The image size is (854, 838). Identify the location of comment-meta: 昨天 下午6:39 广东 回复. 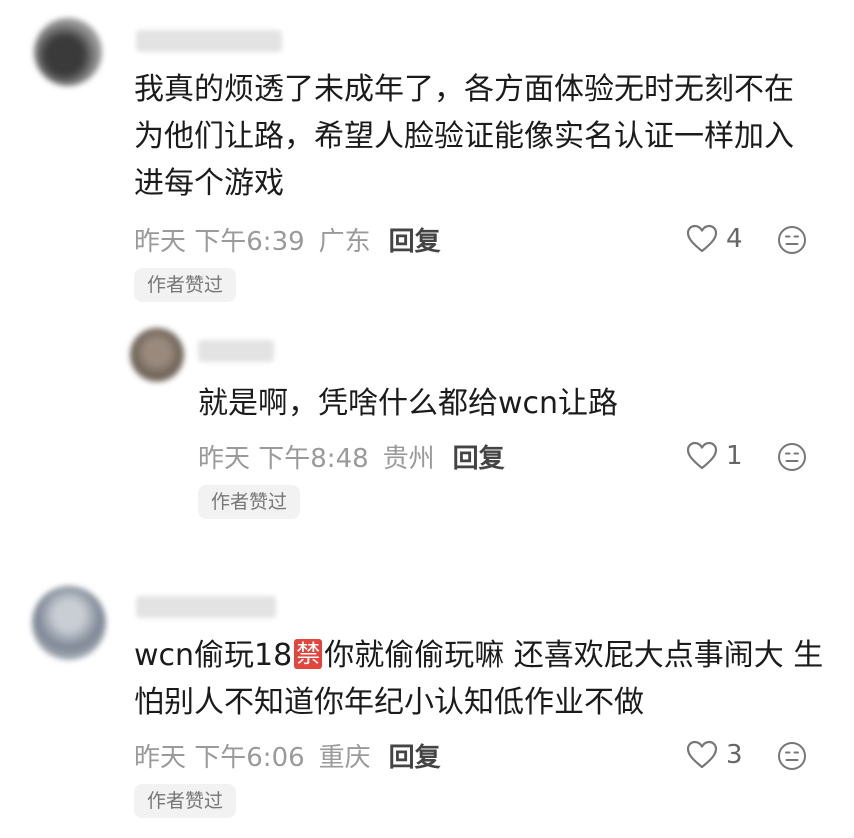
(287, 239).